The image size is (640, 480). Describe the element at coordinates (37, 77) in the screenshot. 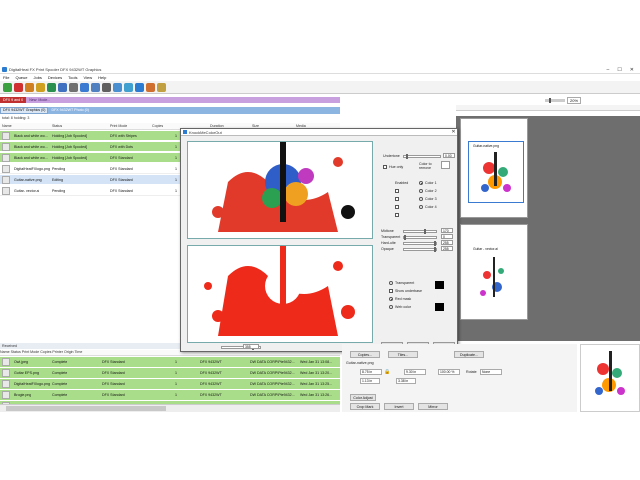

I see `menu-jobs: Jobs` at that location.